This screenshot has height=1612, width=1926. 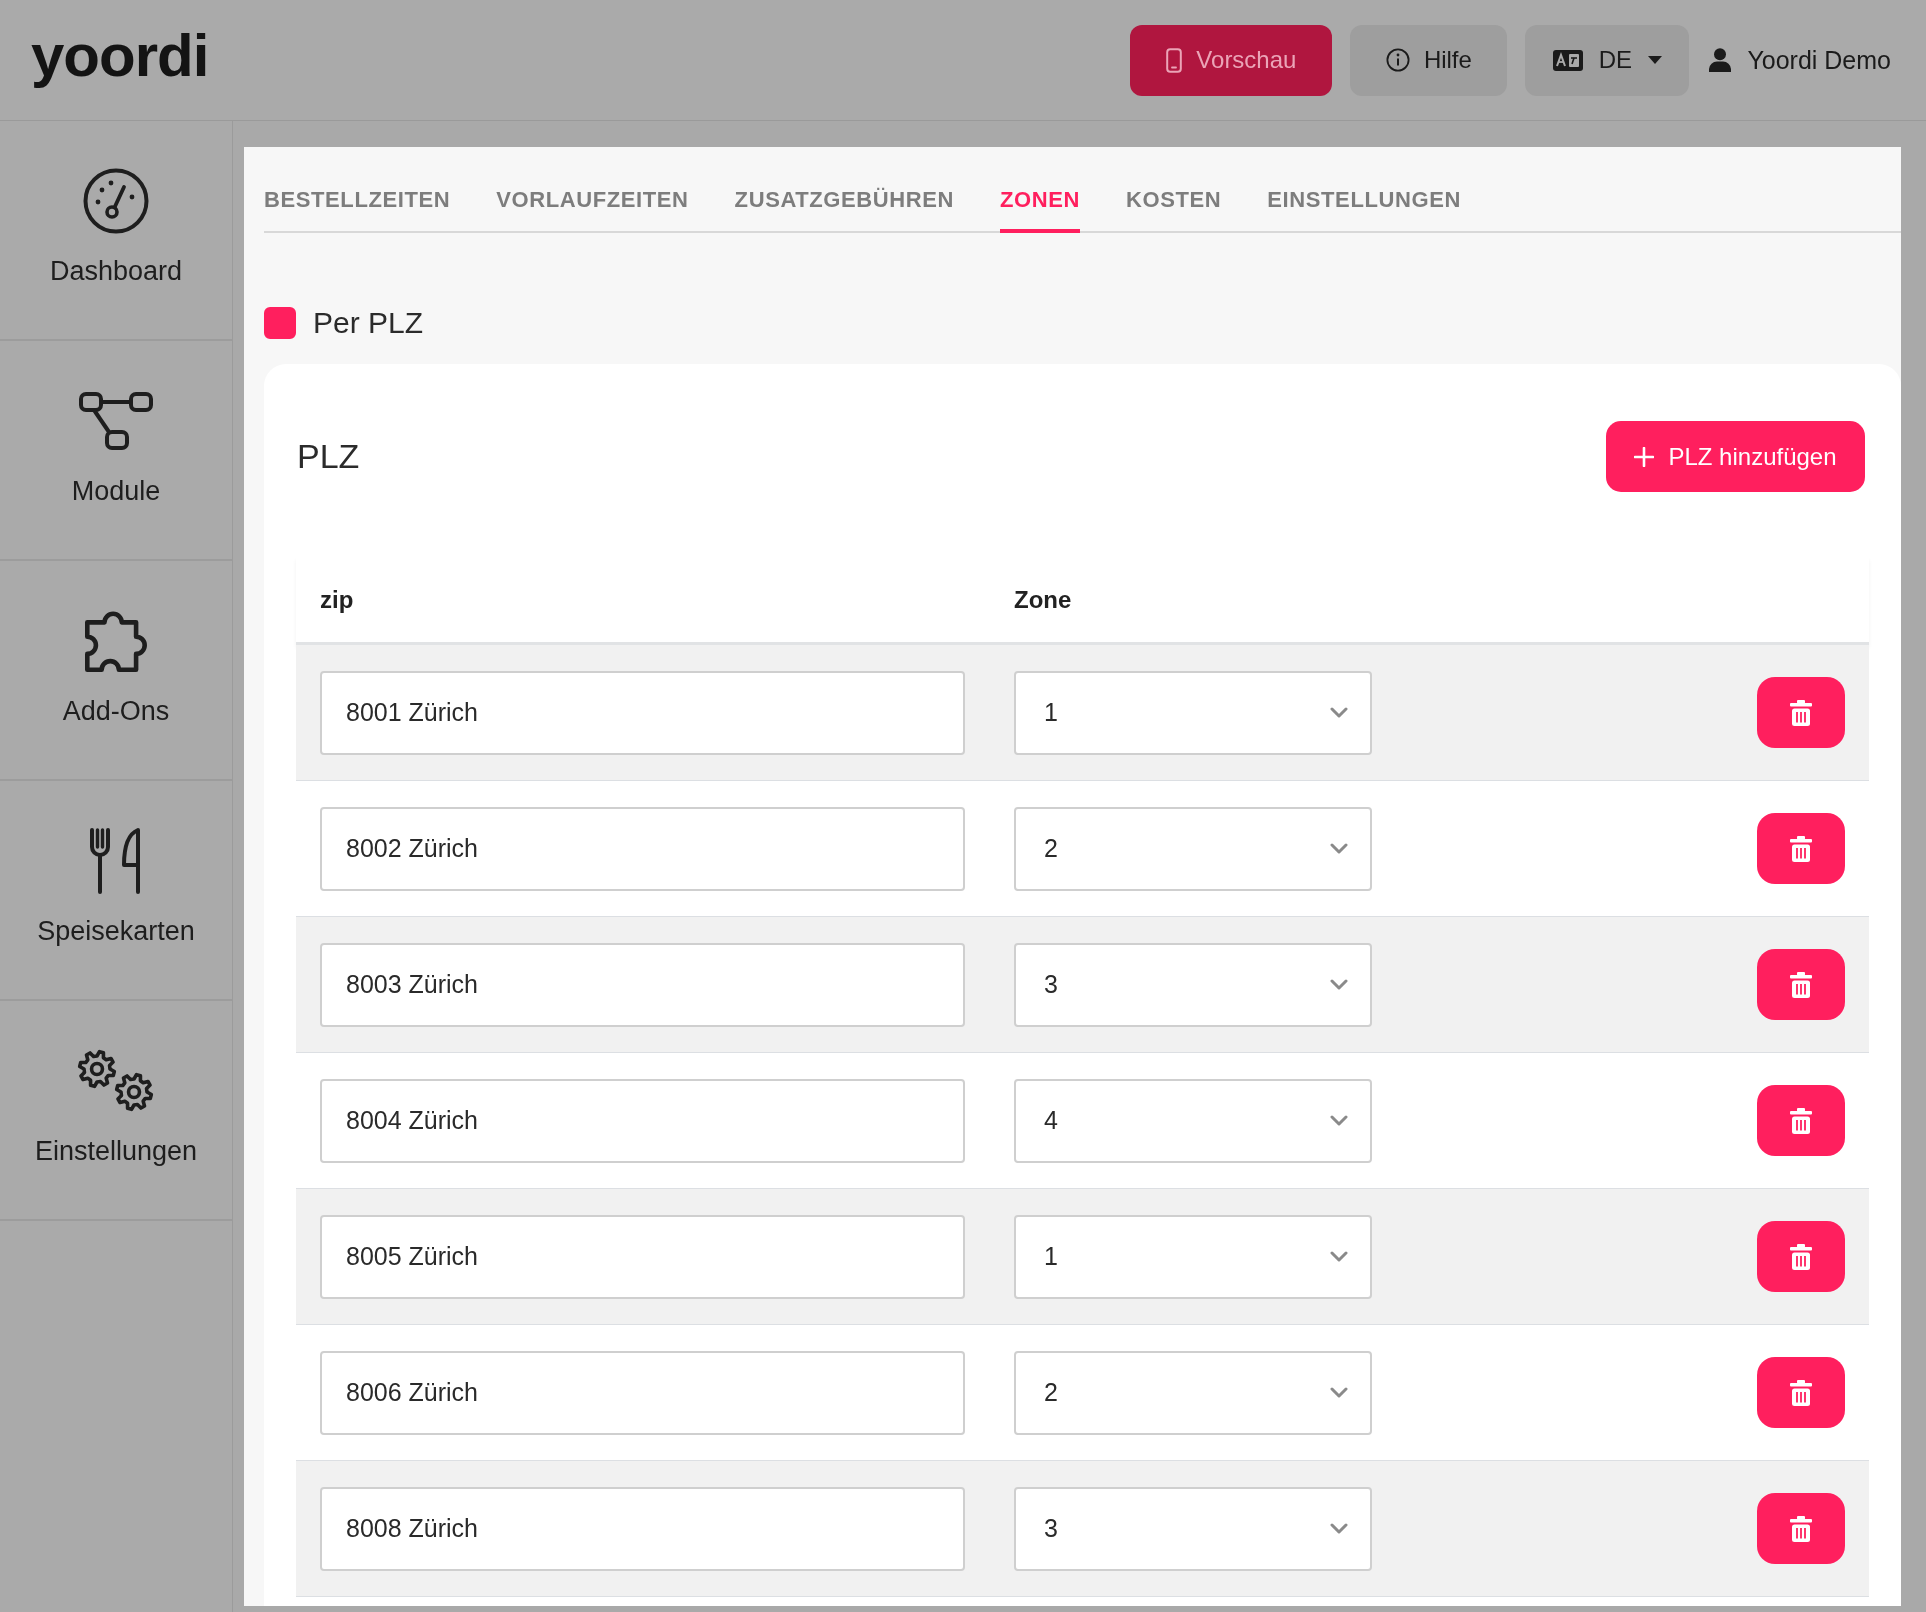 What do you see at coordinates (1607, 60) in the screenshot?
I see `language-button: DE` at bounding box center [1607, 60].